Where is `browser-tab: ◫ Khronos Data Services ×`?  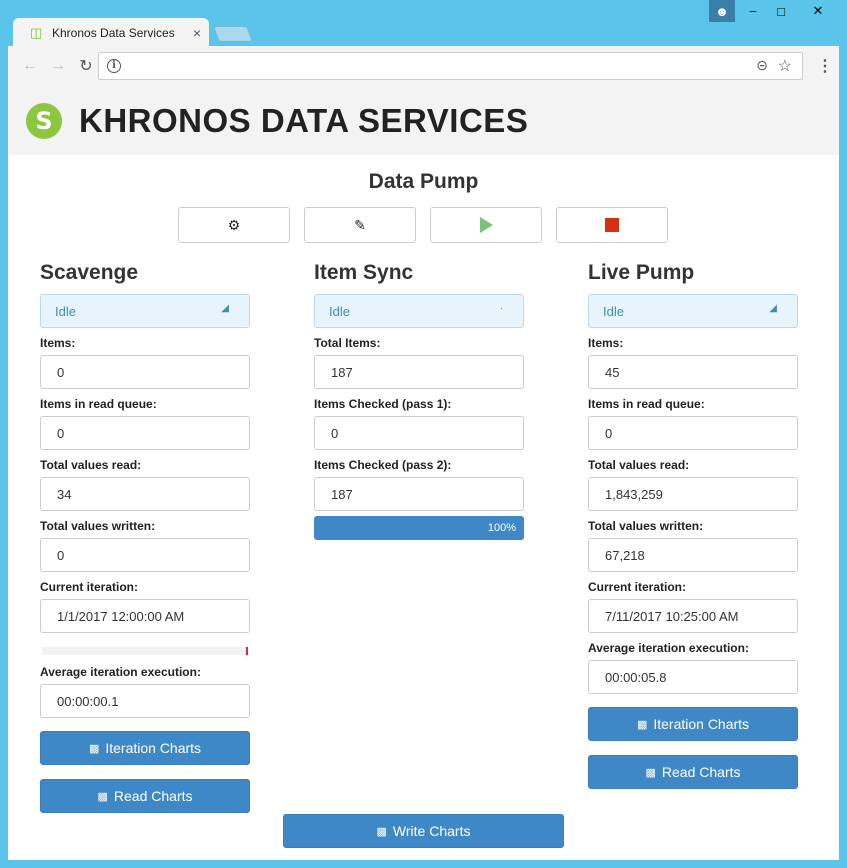 browser-tab: ◫ Khronos Data Services × is located at coordinates (111, 33).